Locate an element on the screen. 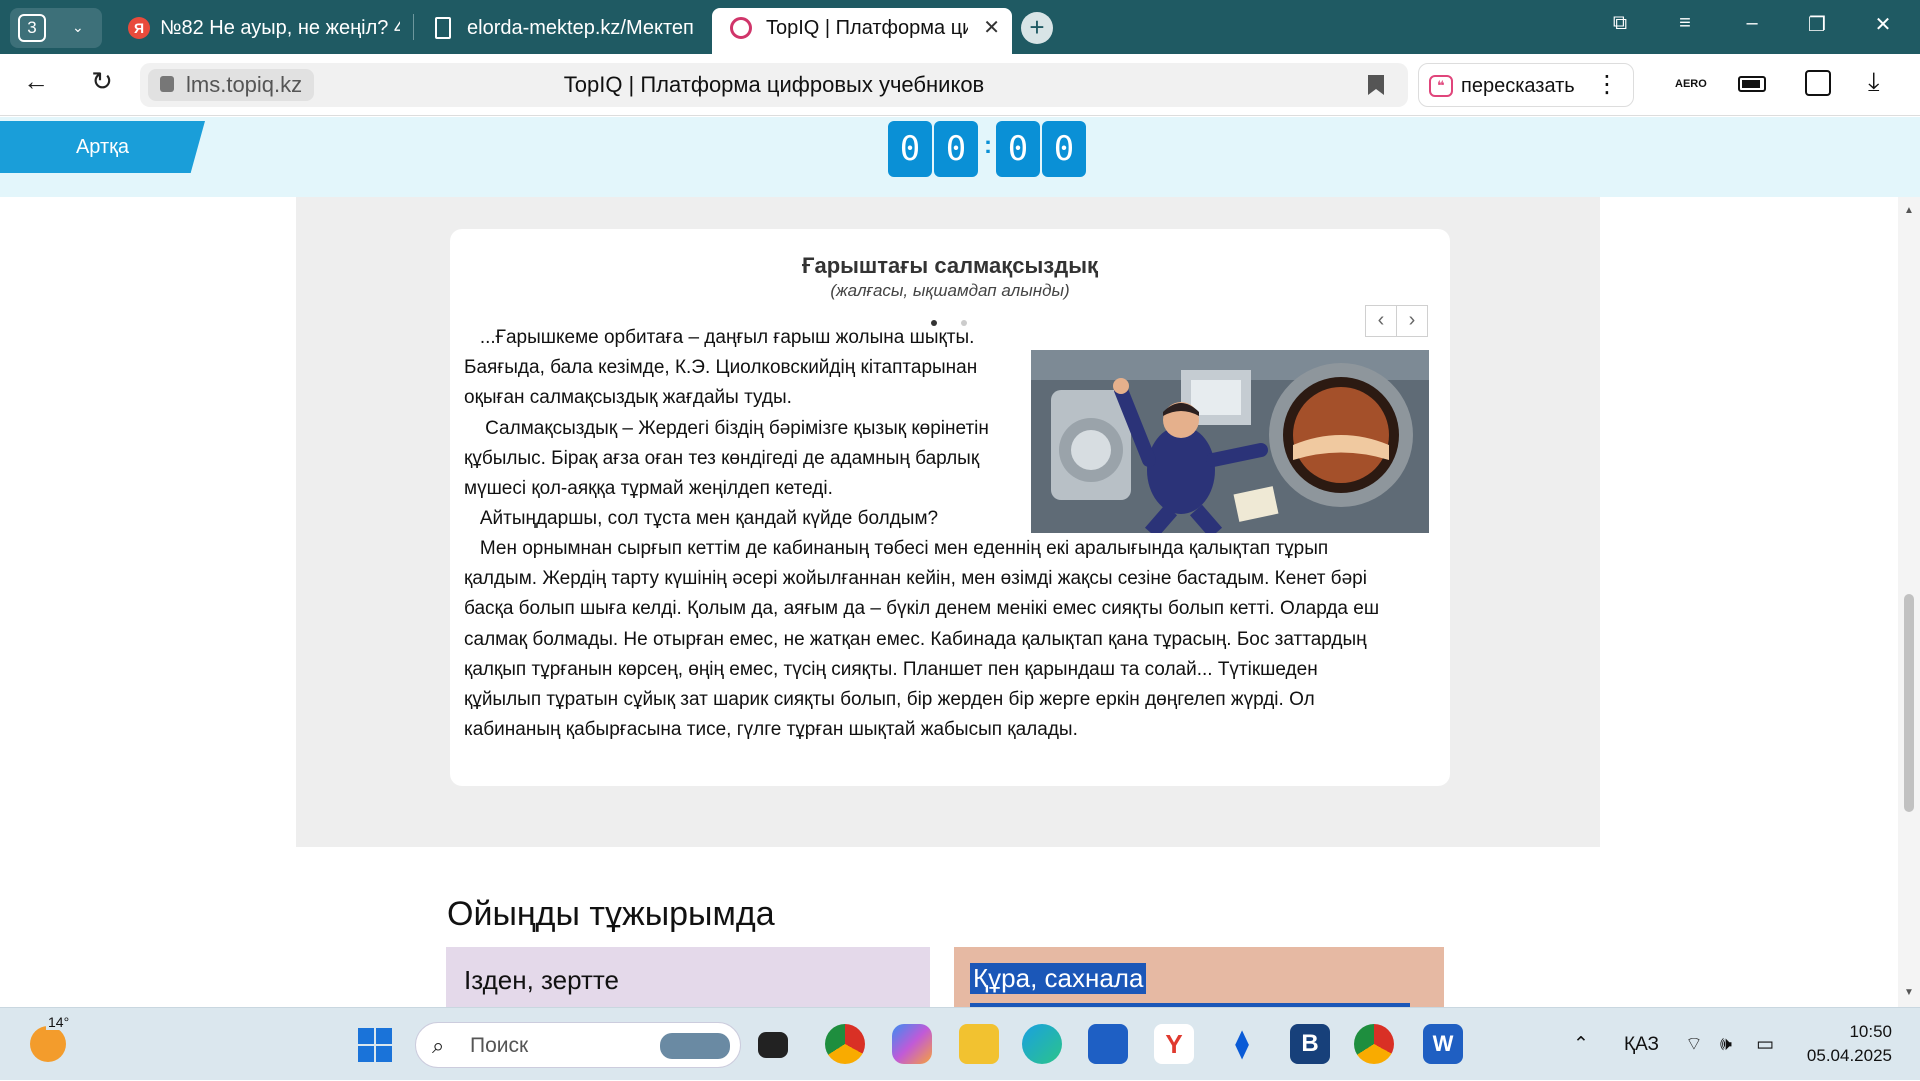  tab-topiq-active: TopIQ | Платформа циф ✕ is located at coordinates (862, 31).